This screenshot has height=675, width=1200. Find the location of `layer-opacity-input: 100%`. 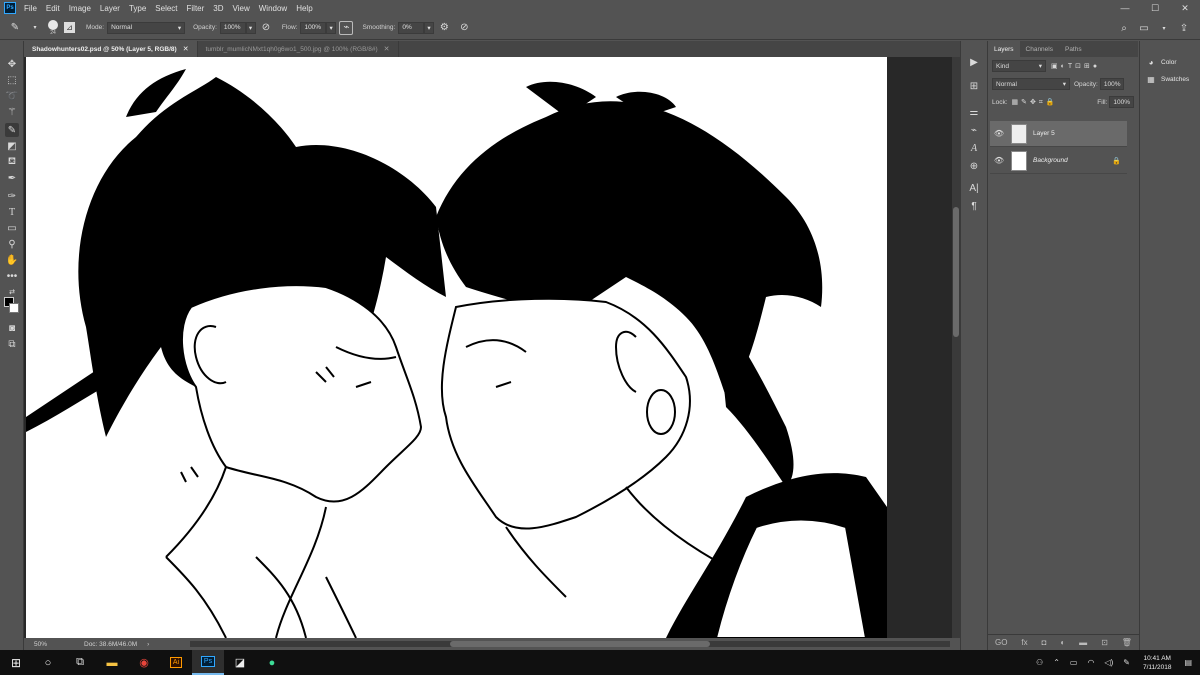

layer-opacity-input: 100% is located at coordinates (1112, 84).